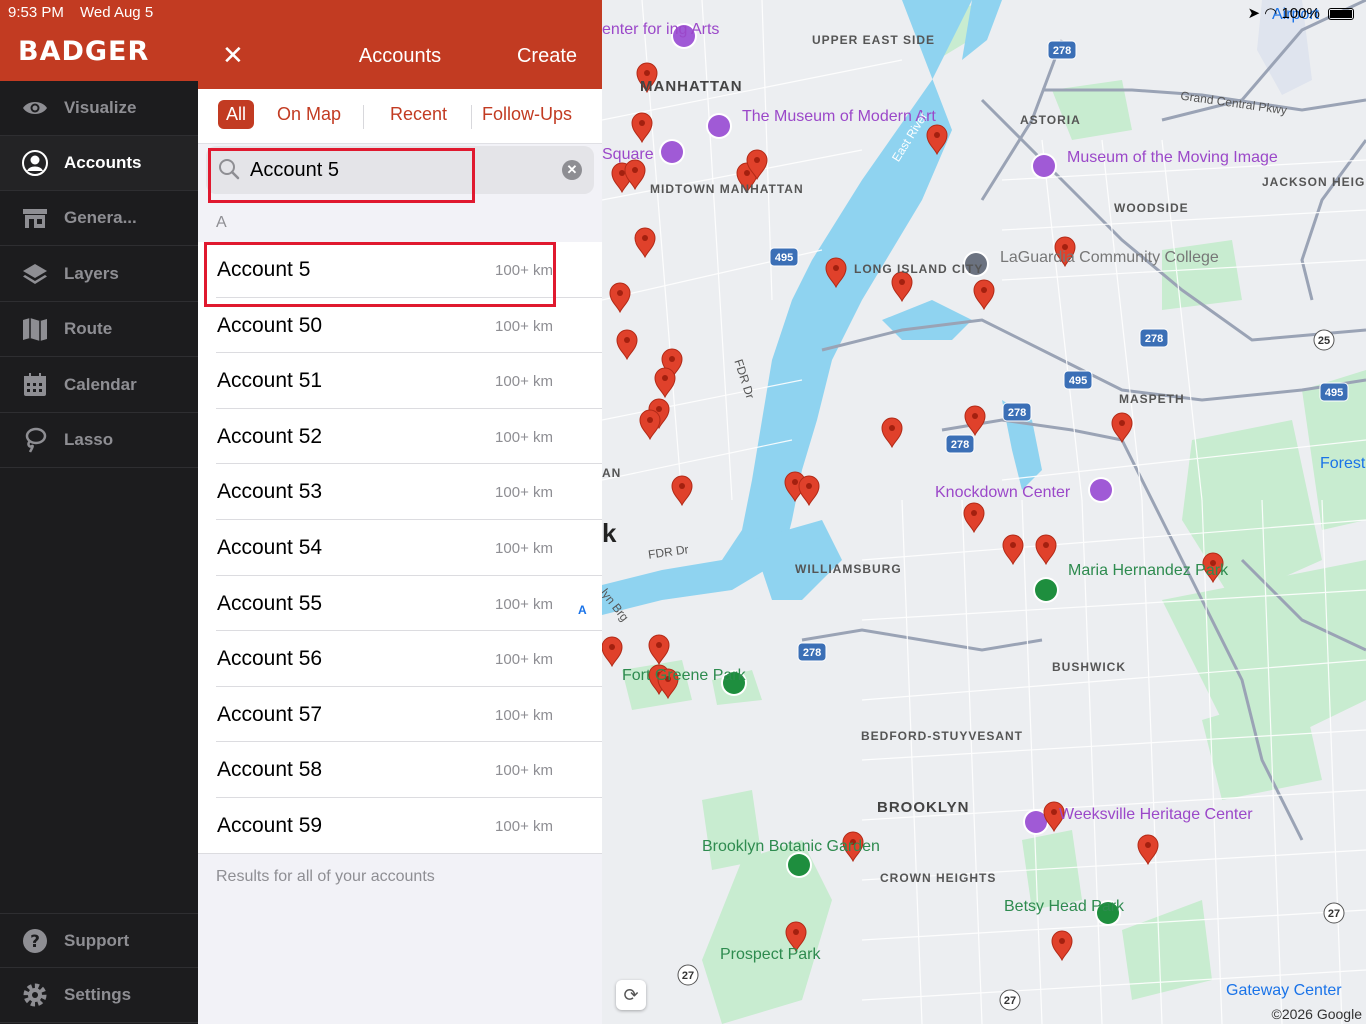  What do you see at coordinates (727, 189) in the screenshot?
I see `neighborhood-label: MIDTOWN MANHATTAN` at bounding box center [727, 189].